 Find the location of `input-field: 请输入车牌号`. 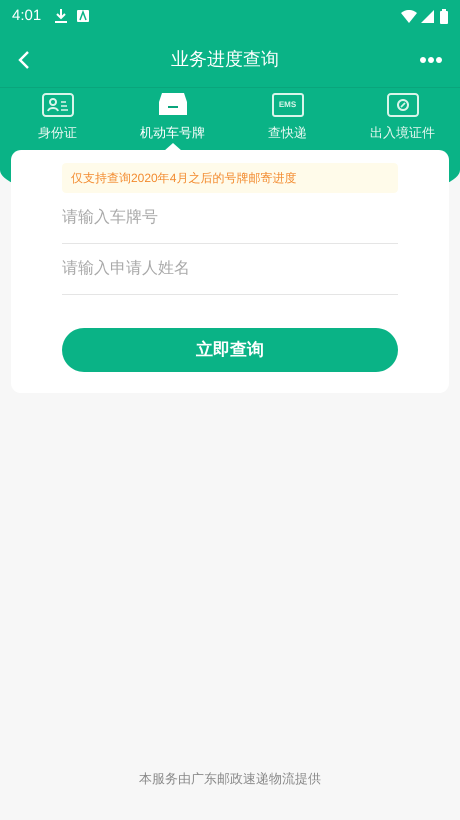

input-field: 请输入车牌号 is located at coordinates (230, 218).